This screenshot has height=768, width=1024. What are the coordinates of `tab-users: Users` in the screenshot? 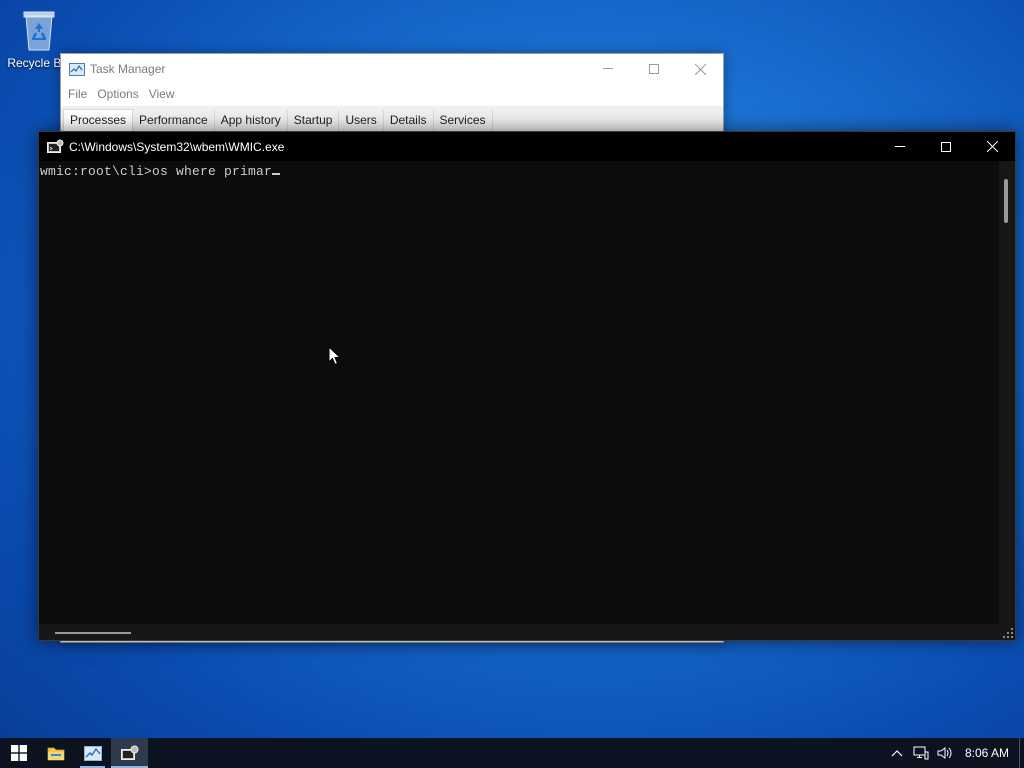 It's located at (361, 120).